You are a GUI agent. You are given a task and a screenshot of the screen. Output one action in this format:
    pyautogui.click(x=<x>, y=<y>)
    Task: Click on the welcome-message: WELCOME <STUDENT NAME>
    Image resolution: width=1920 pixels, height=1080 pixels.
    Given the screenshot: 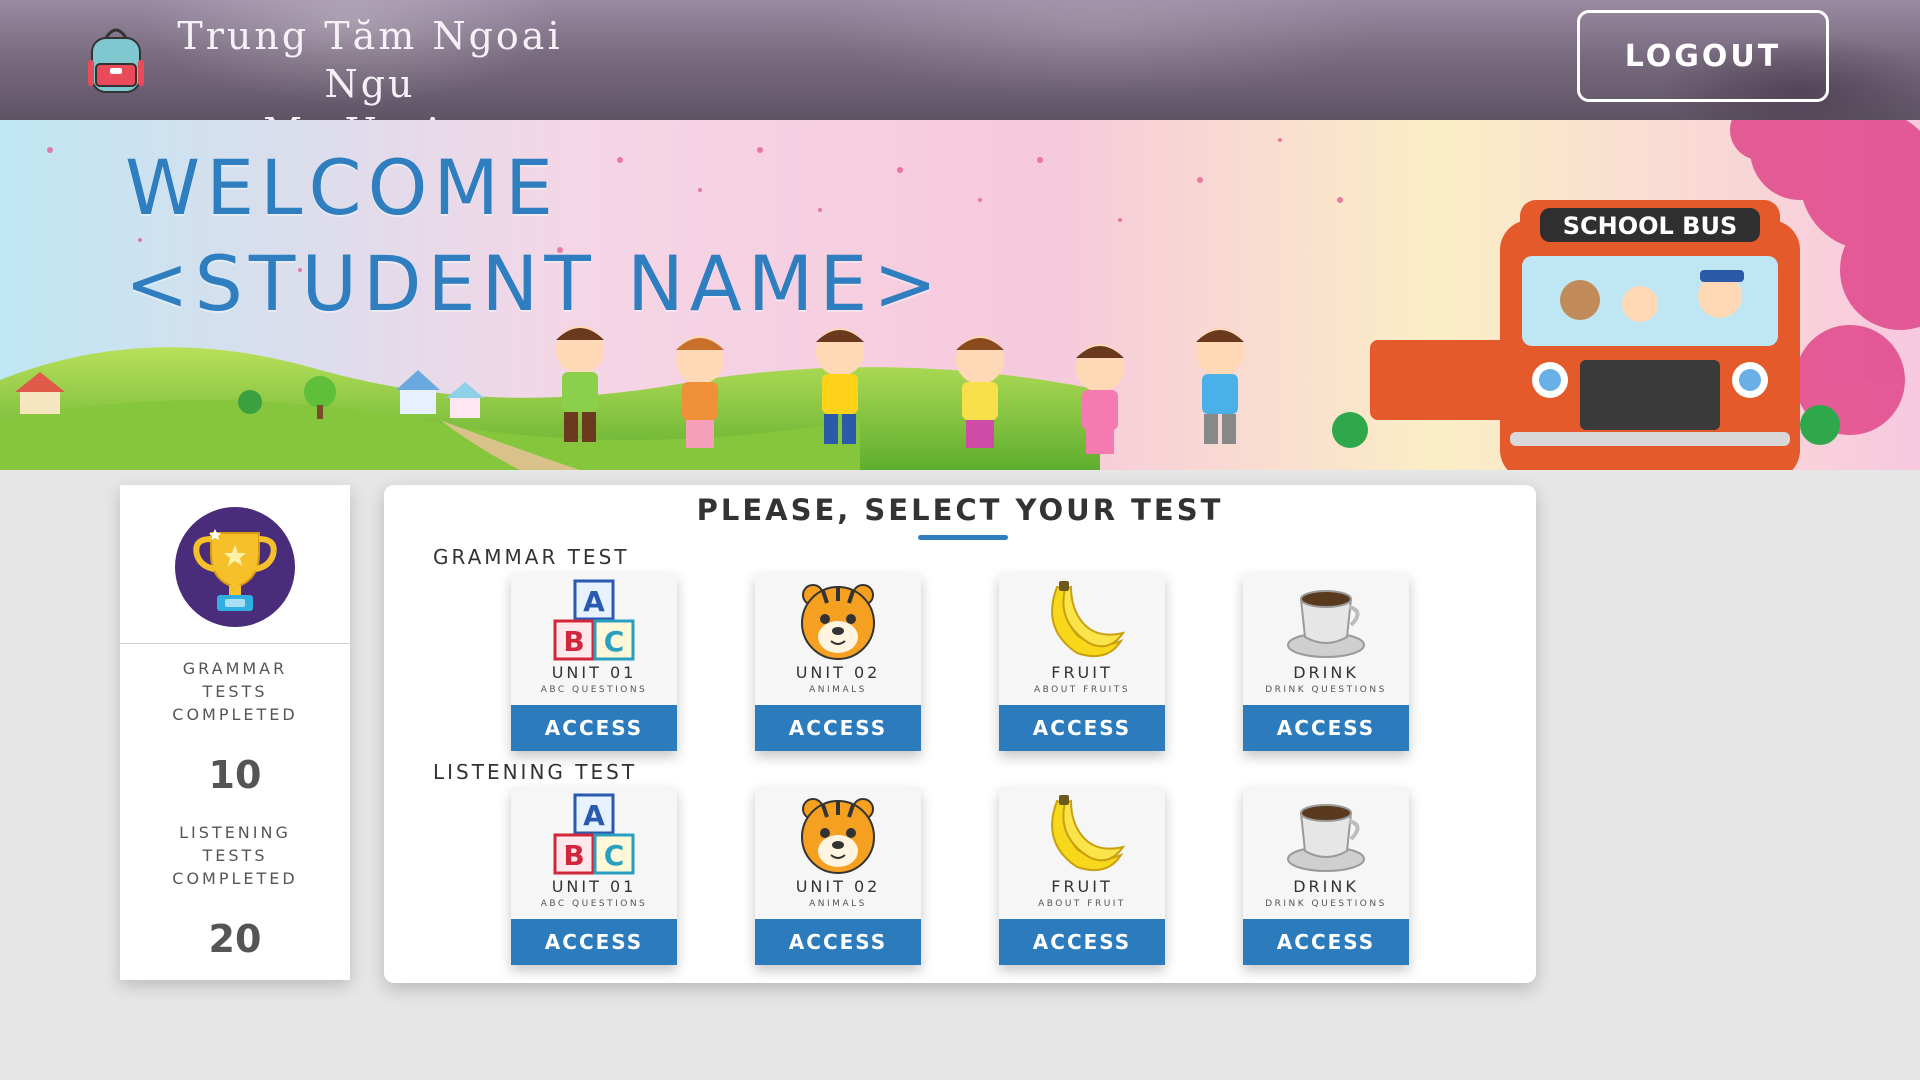 What is the action you would take?
    pyautogui.click(x=534, y=236)
    